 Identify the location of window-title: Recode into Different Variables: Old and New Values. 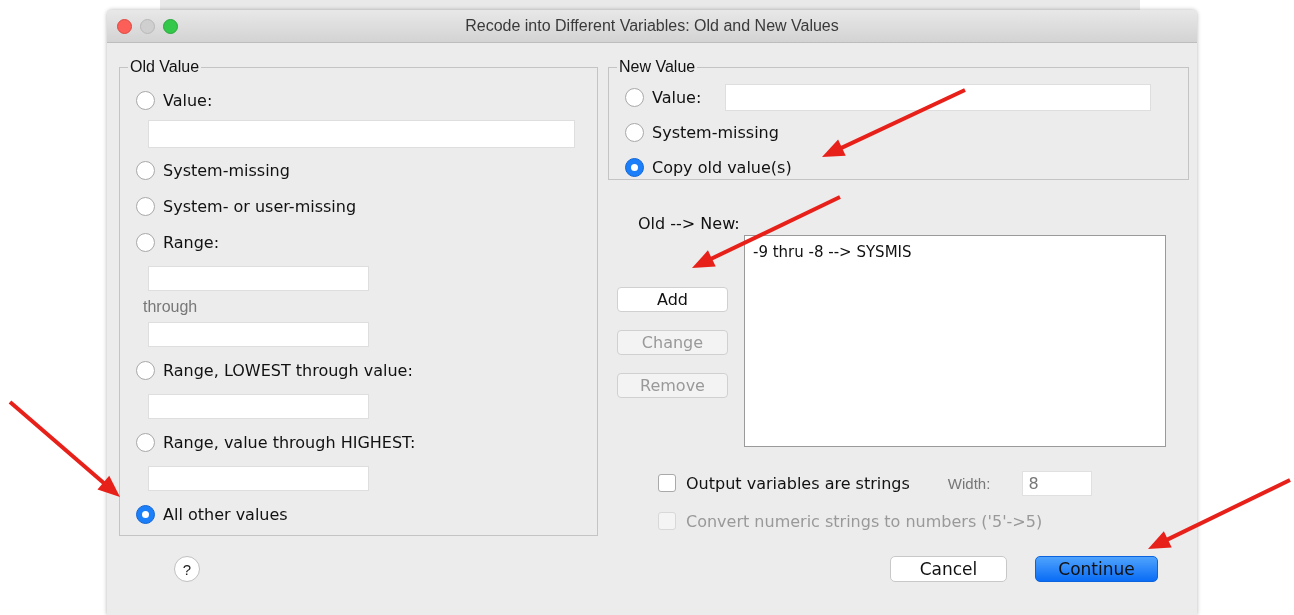
(652, 26).